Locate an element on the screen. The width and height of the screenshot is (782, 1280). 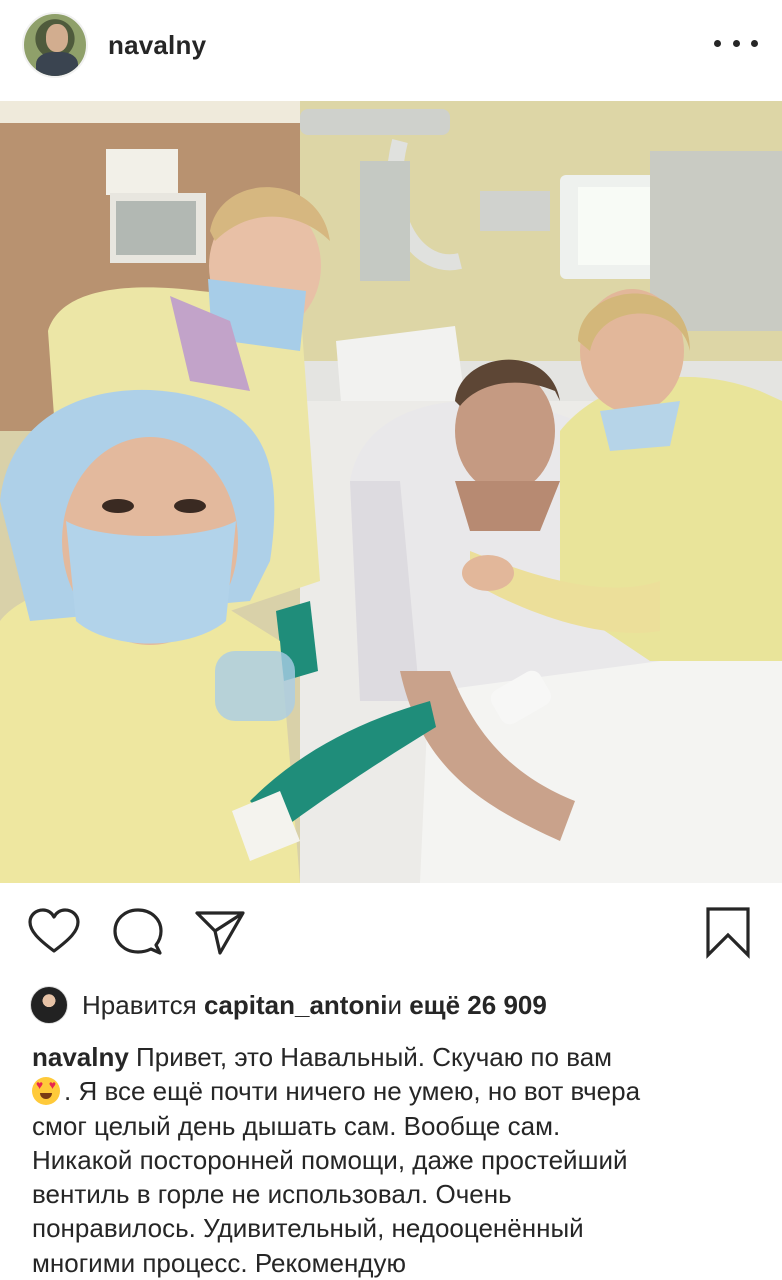
likes-middle: и is located at coordinates (394, 1004).